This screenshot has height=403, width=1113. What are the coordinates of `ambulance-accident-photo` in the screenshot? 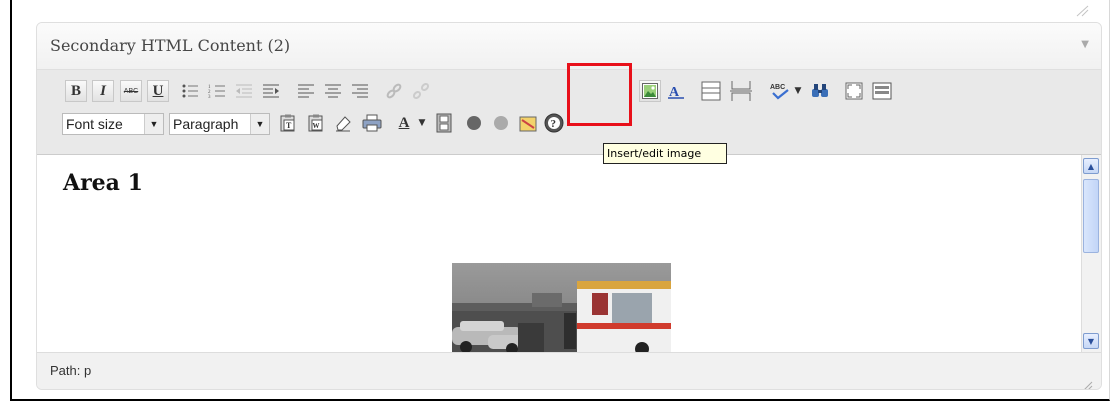 It's located at (561, 307).